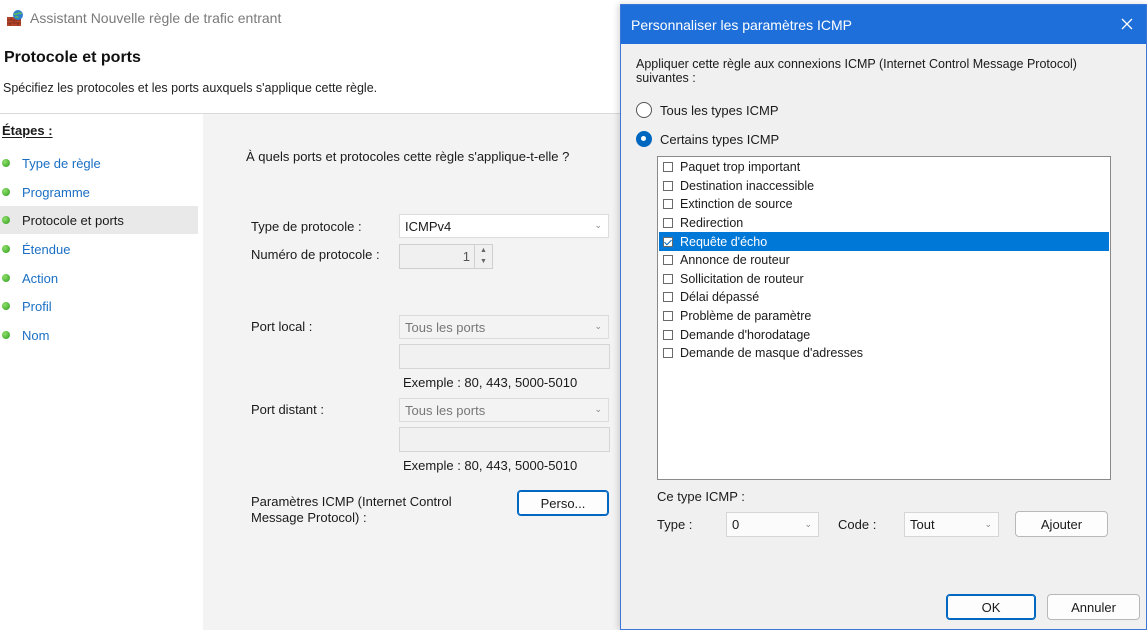 The height and width of the screenshot is (630, 1147). I want to click on close-icon, so click(1127, 24).